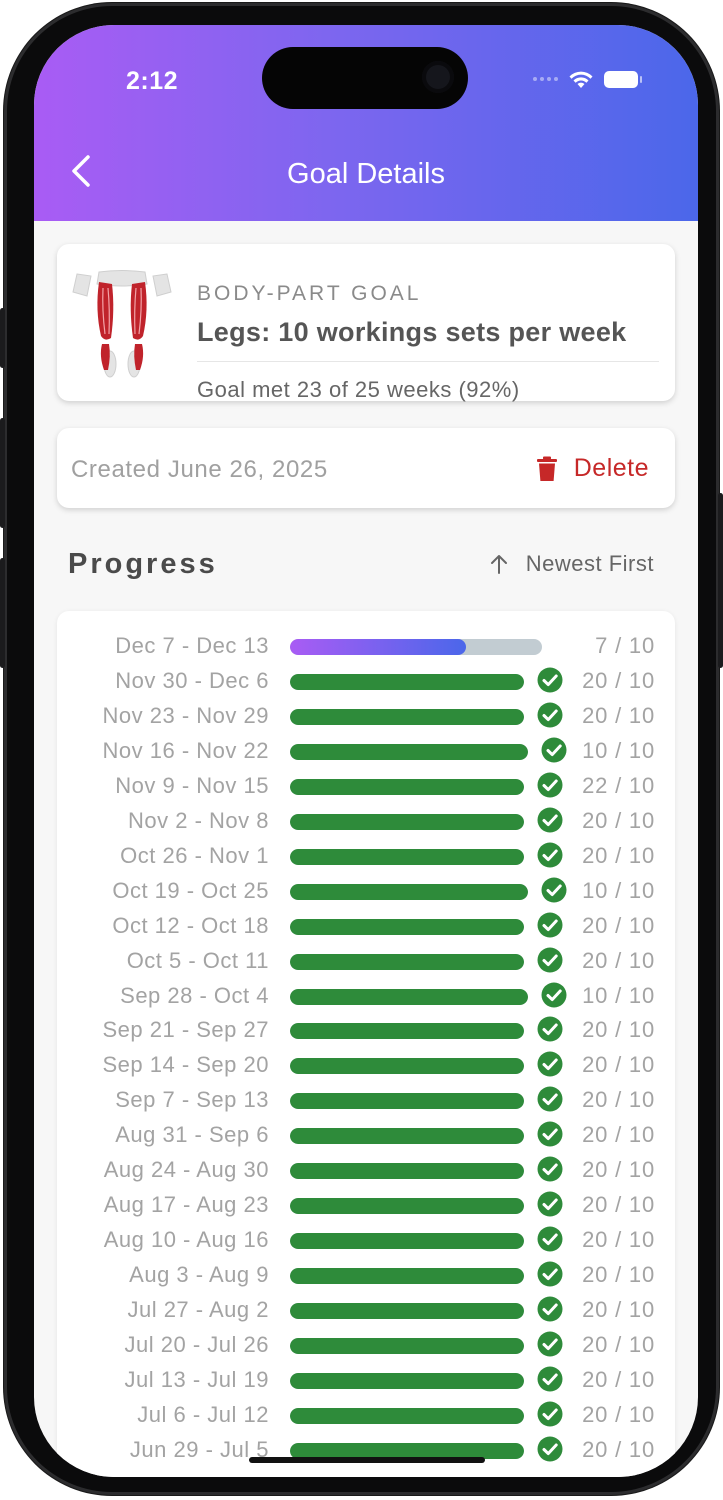 The height and width of the screenshot is (1500, 723). I want to click on battery-icon, so click(623, 79).